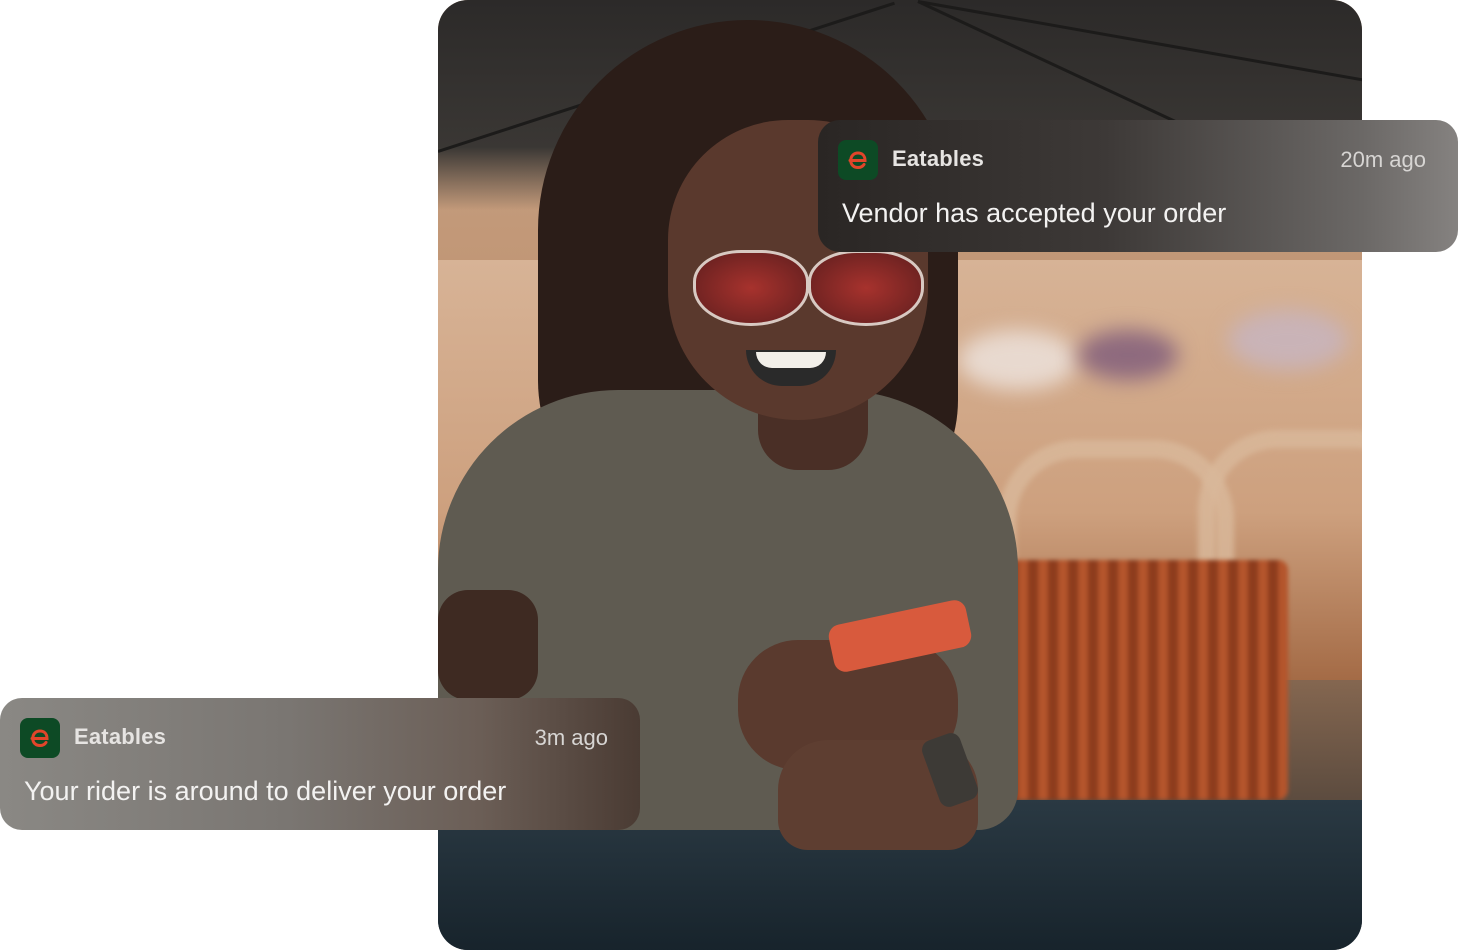 This screenshot has width=1458, height=950. What do you see at coordinates (791, 360) in the screenshot?
I see `photo-teeth` at bounding box center [791, 360].